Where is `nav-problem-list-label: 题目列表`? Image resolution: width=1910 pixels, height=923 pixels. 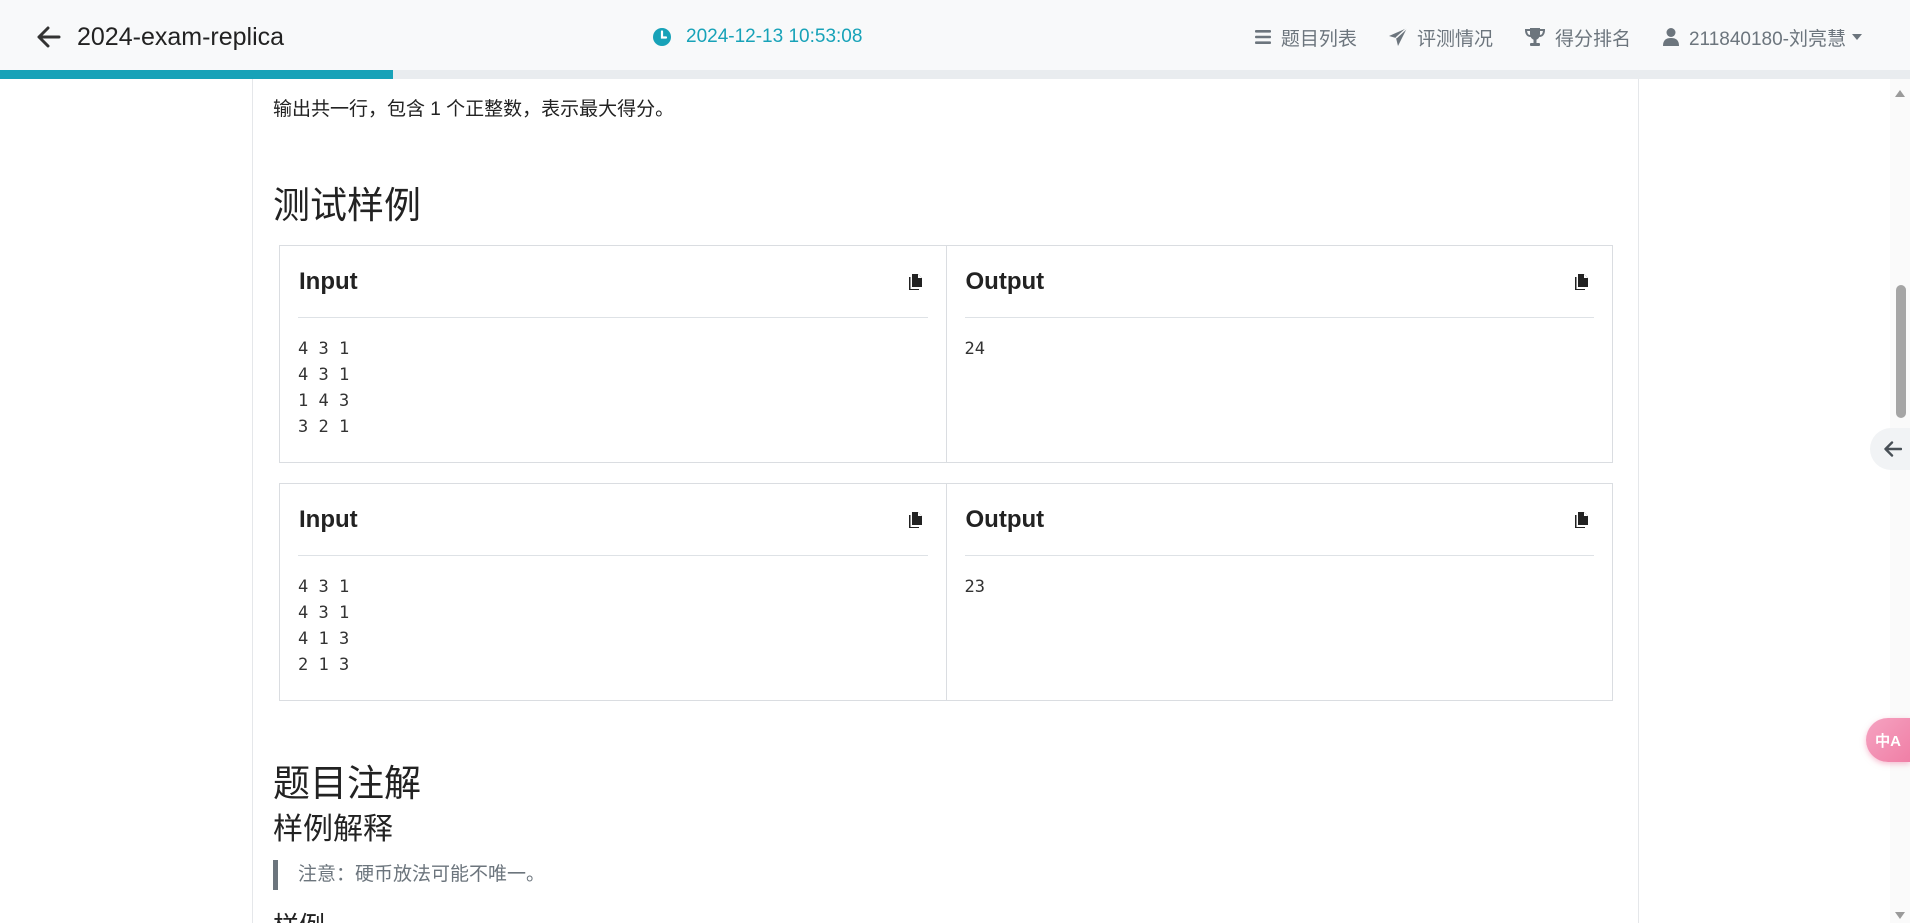 nav-problem-list-label: 题目列表 is located at coordinates (1318, 39).